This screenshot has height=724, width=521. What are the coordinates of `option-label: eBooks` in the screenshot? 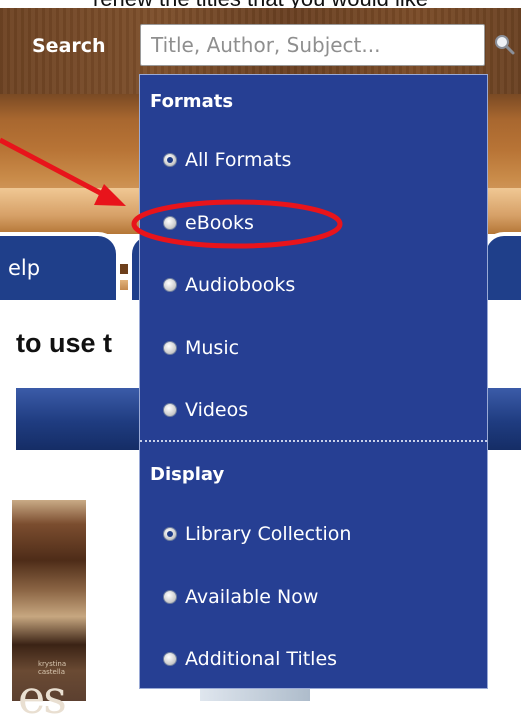 It's located at (219, 223).